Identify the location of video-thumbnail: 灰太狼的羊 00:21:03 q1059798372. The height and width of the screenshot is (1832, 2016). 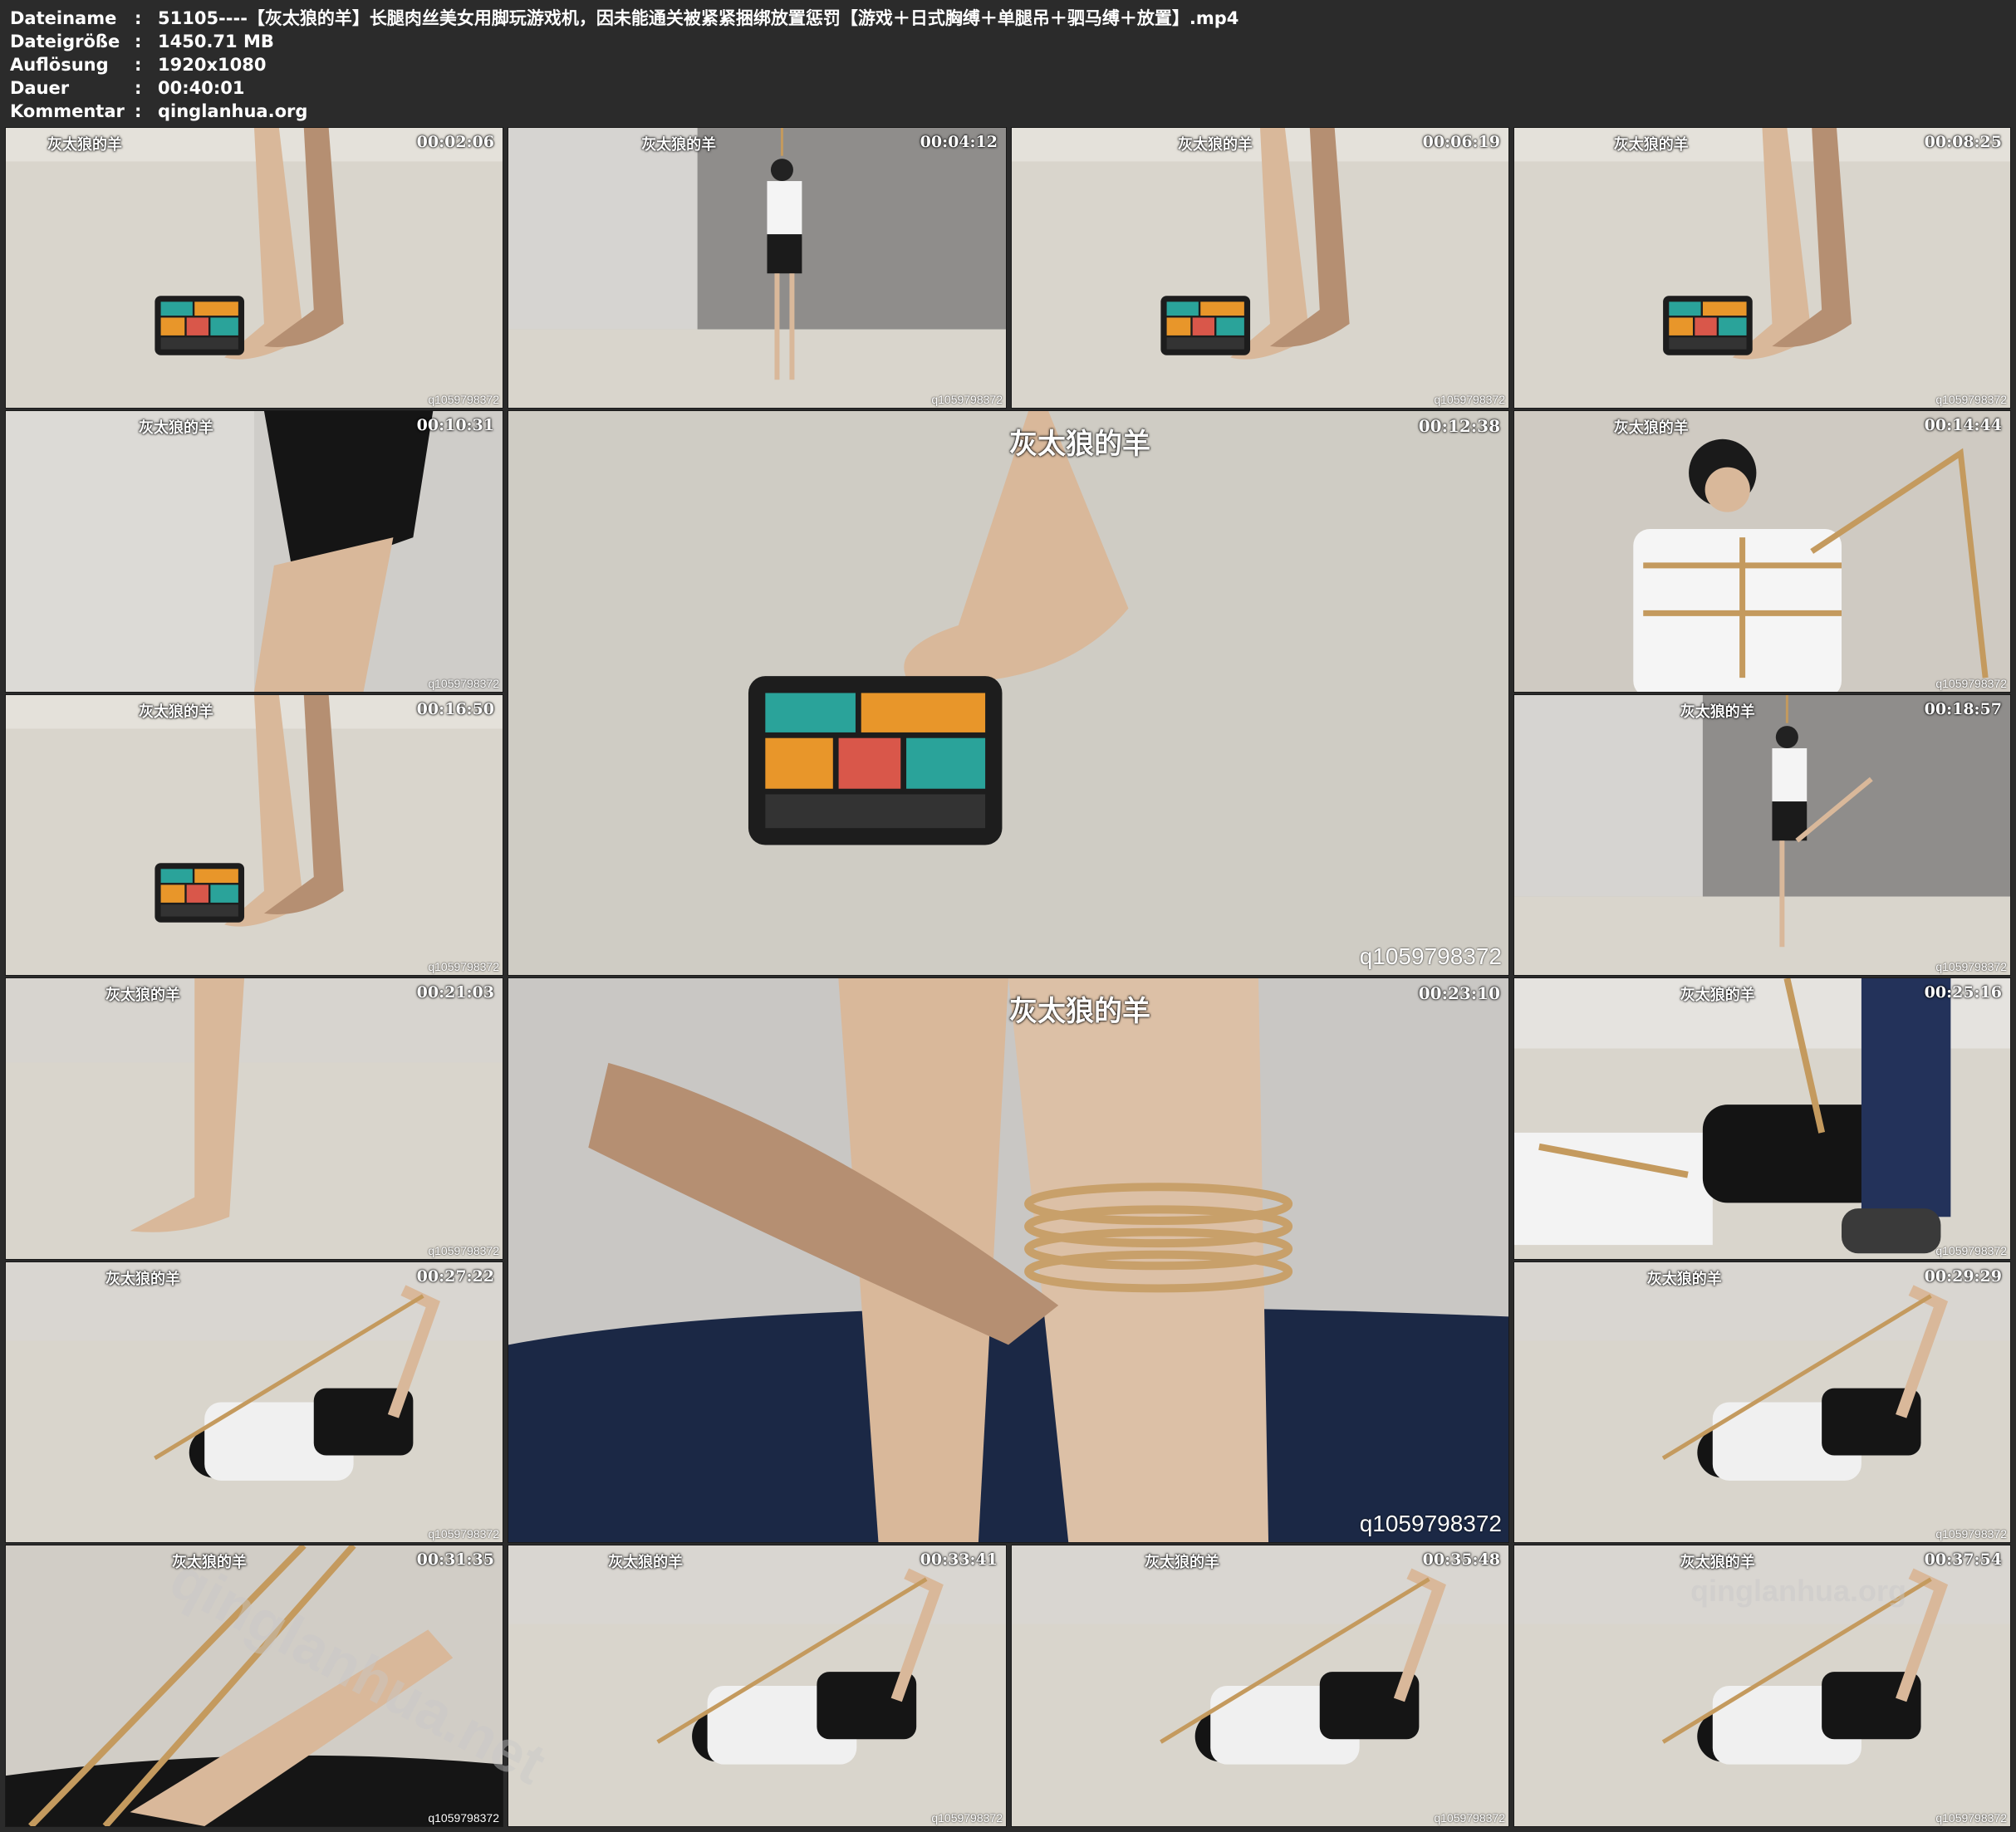
(254, 1118).